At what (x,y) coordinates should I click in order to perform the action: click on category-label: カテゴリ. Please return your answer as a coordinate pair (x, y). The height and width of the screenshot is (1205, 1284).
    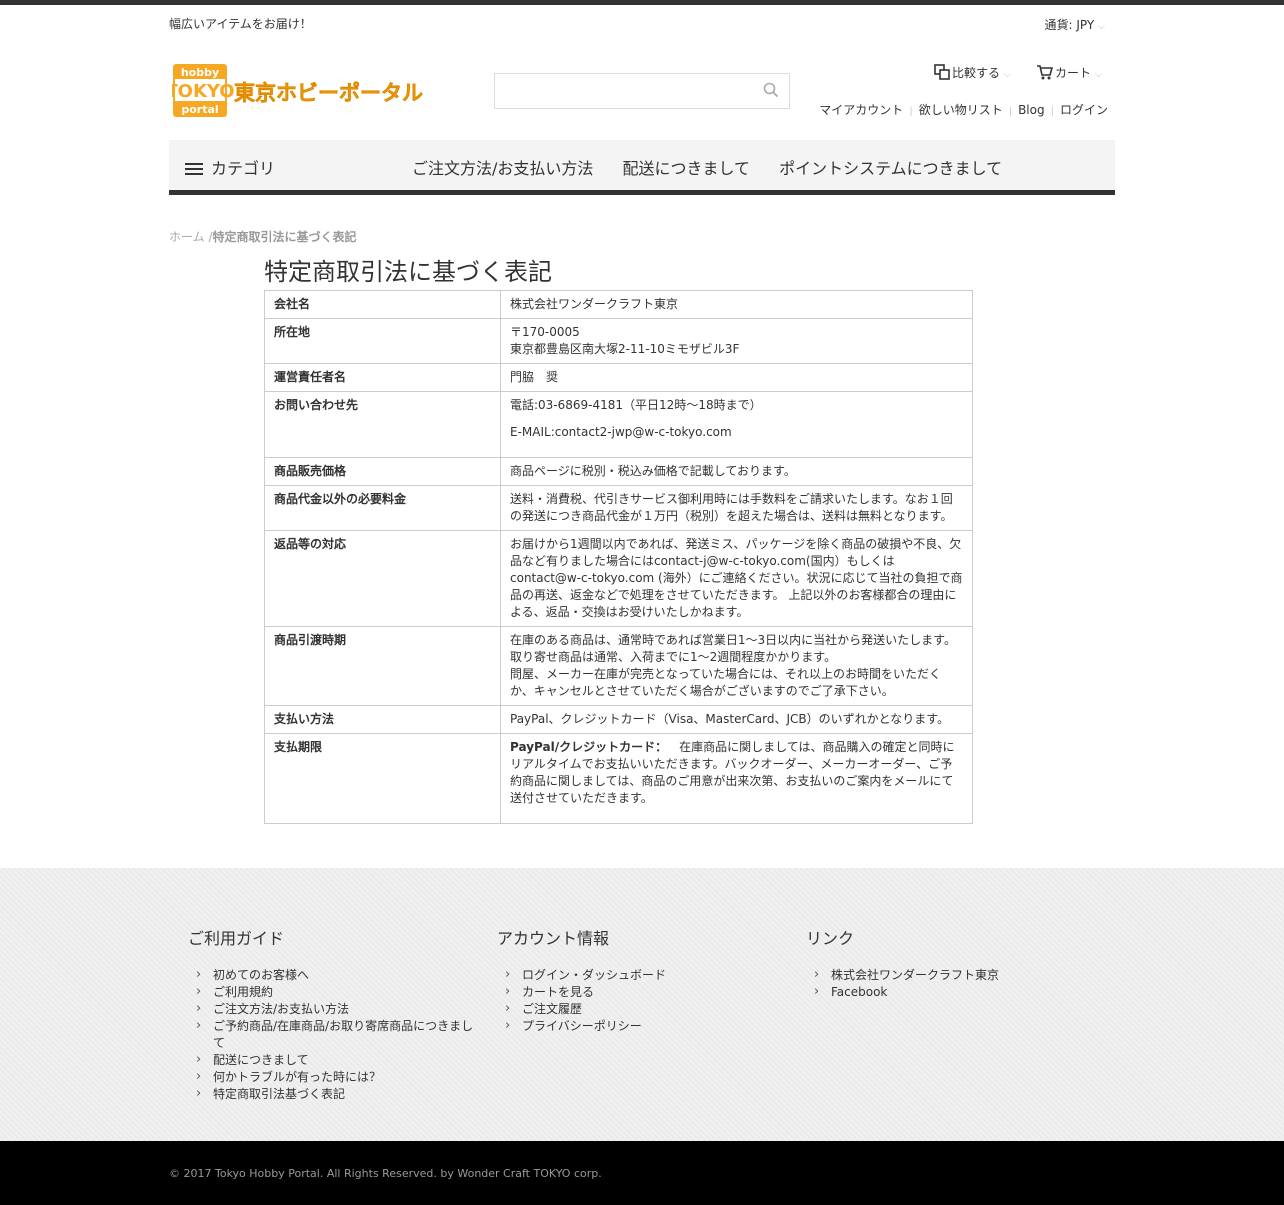
    Looking at the image, I should click on (243, 168).